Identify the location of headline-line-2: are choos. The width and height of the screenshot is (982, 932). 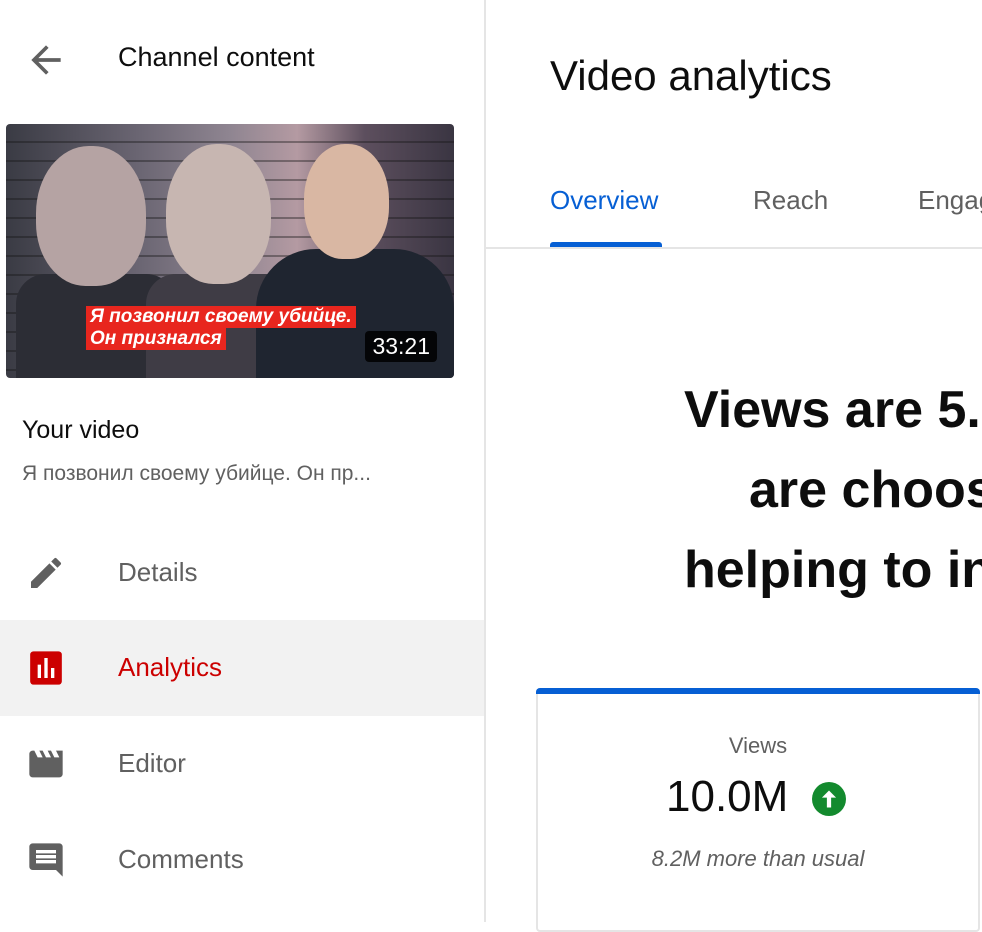
(865, 490).